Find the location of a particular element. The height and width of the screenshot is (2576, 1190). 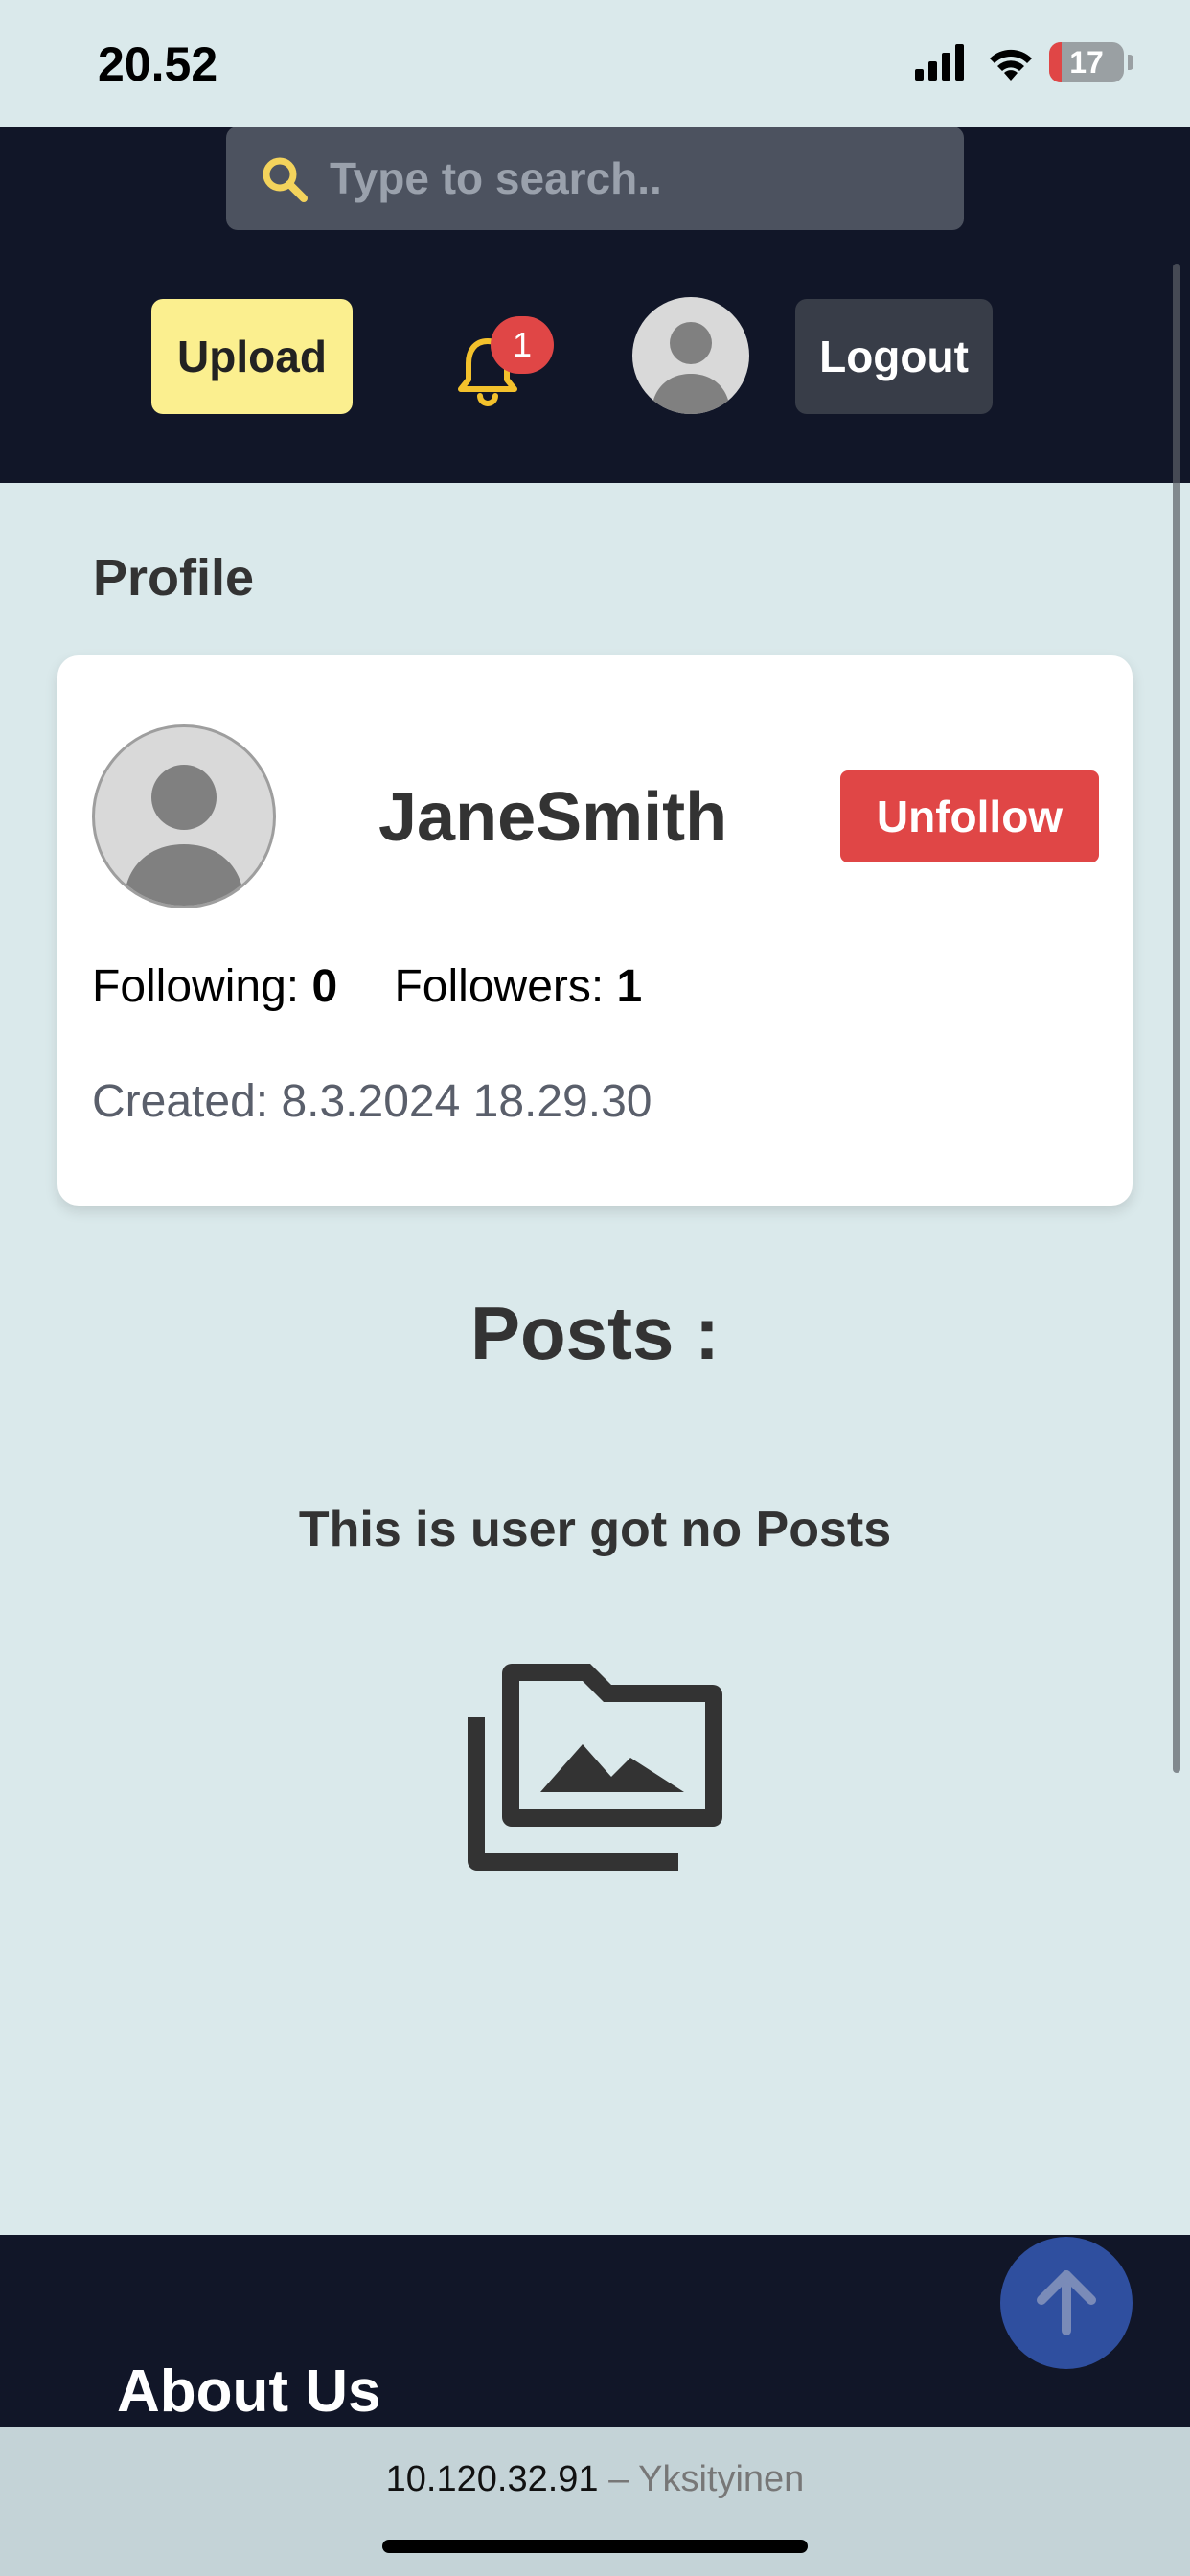

address-text: 10.120.32.91 – Yksityinen is located at coordinates (595, 2479).